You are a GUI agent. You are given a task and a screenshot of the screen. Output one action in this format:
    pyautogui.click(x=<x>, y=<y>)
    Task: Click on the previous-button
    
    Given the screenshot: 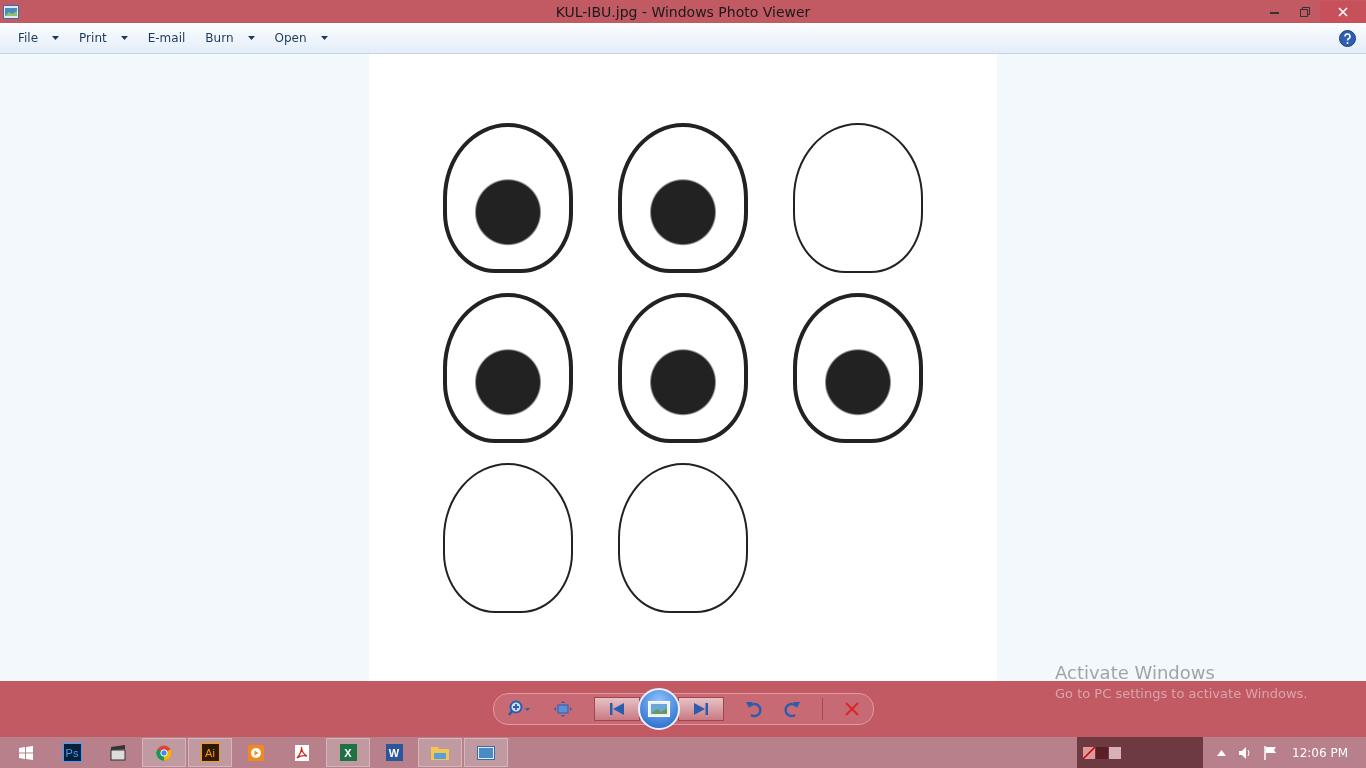 What is the action you would take?
    pyautogui.click(x=616, y=709)
    